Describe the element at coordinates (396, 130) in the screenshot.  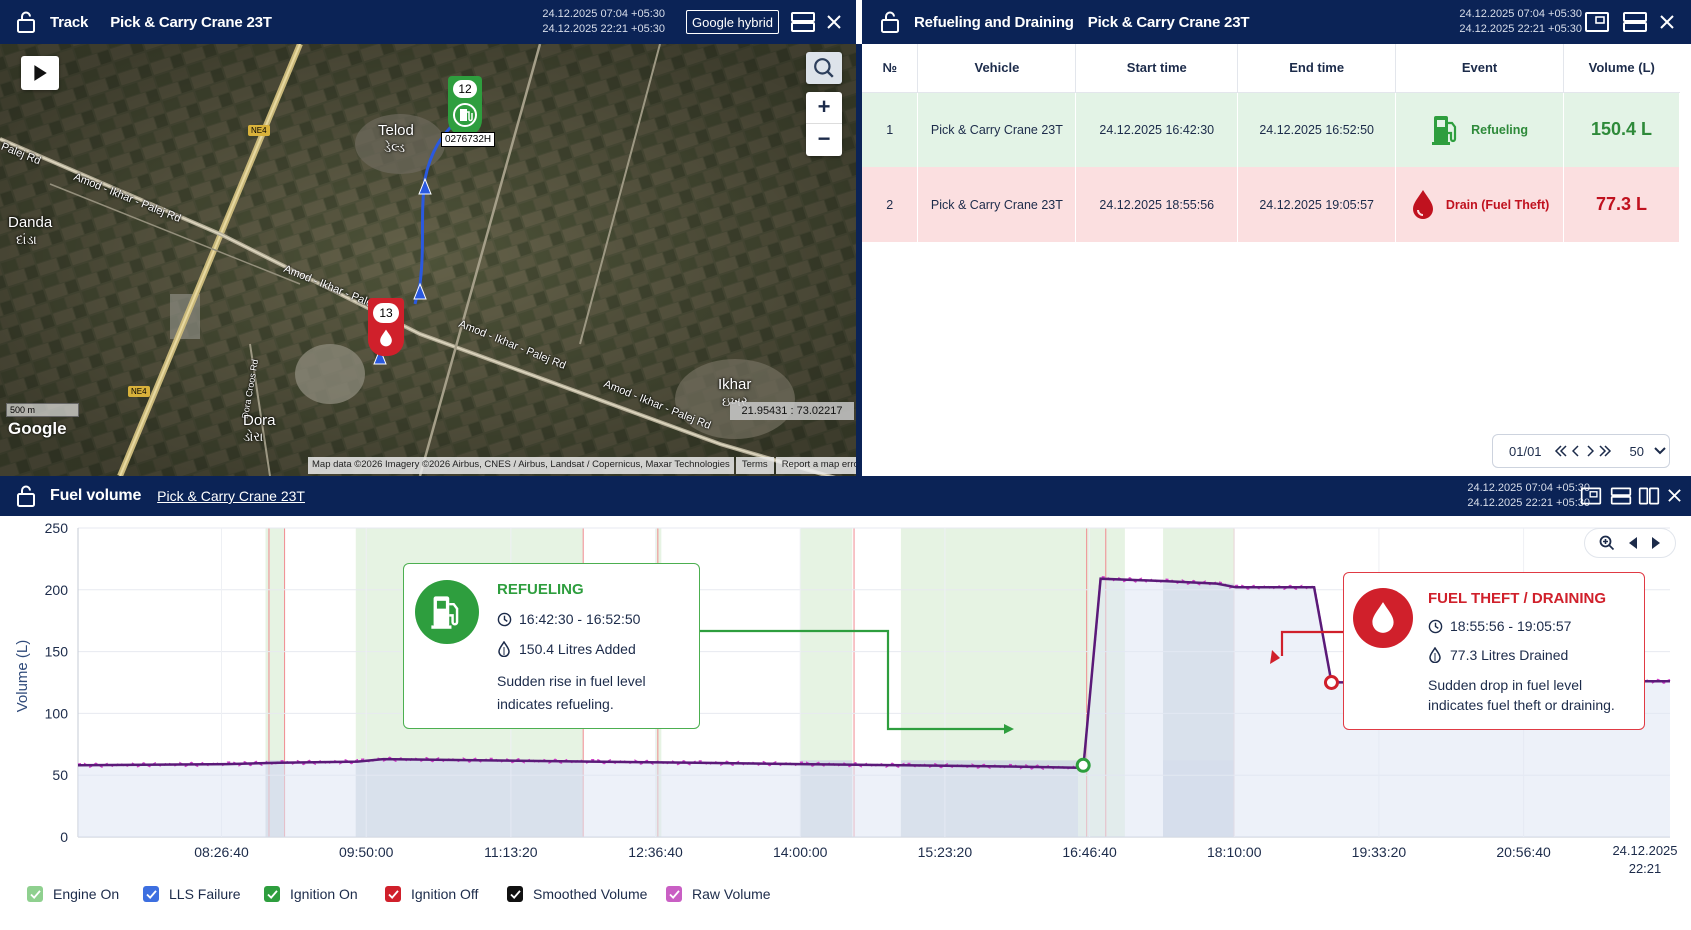
I see `place-label: Telod` at that location.